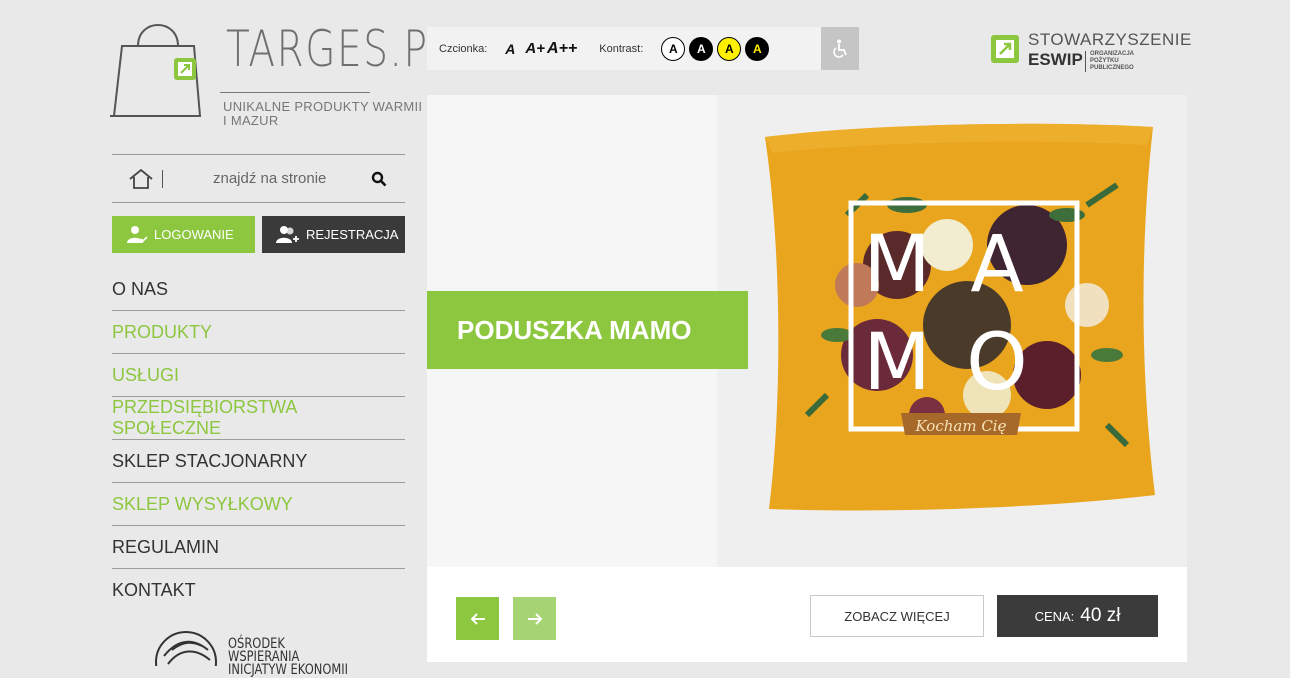 Image resolution: width=1290 pixels, height=678 pixels. I want to click on pillow-letter-m2: M, so click(896, 363).